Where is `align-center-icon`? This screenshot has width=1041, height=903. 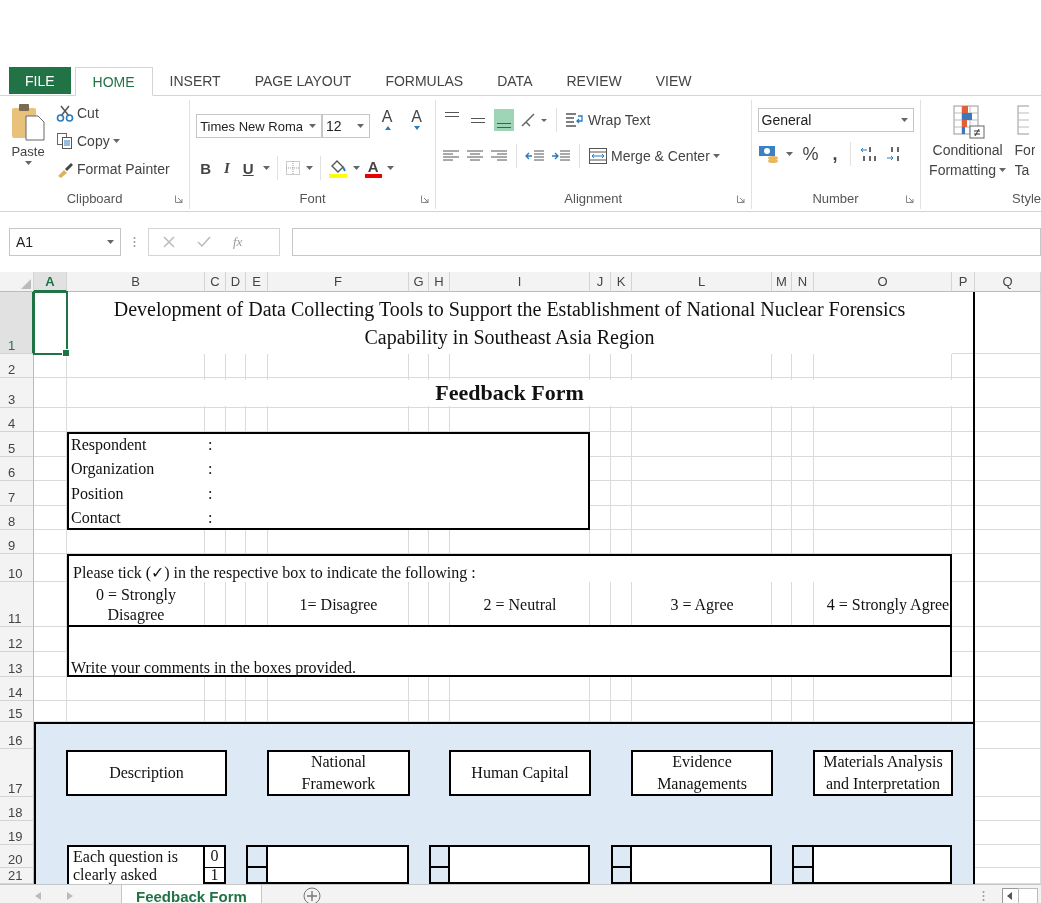 align-center-icon is located at coordinates (475, 156).